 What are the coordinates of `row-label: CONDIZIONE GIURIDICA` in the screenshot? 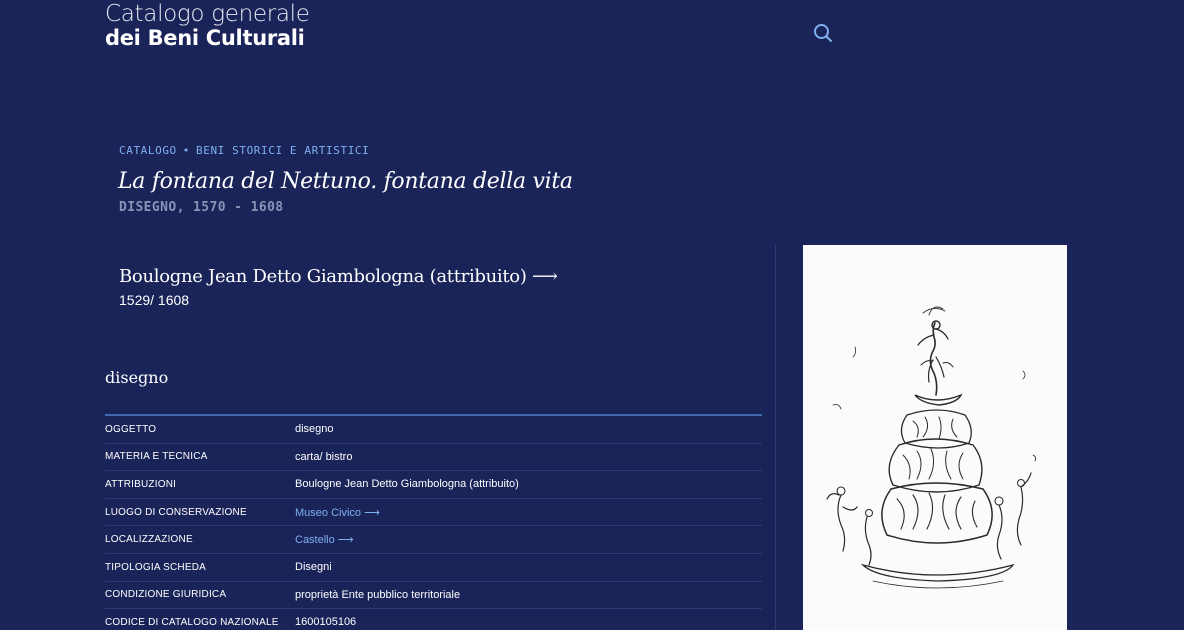 It's located at (166, 595).